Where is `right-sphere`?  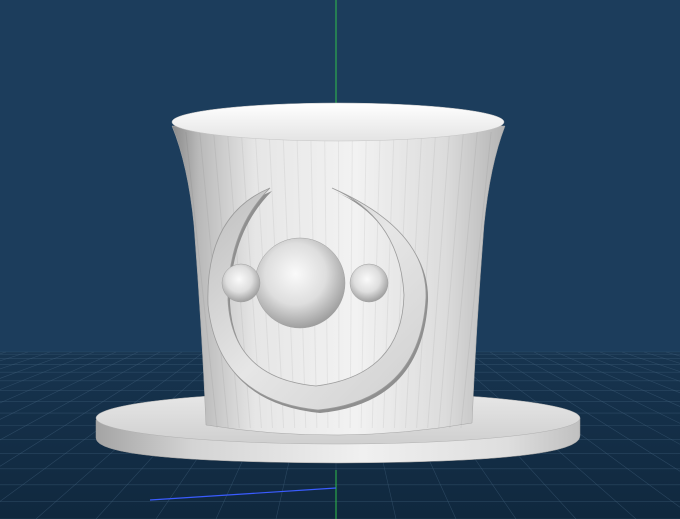
right-sphere is located at coordinates (369, 283).